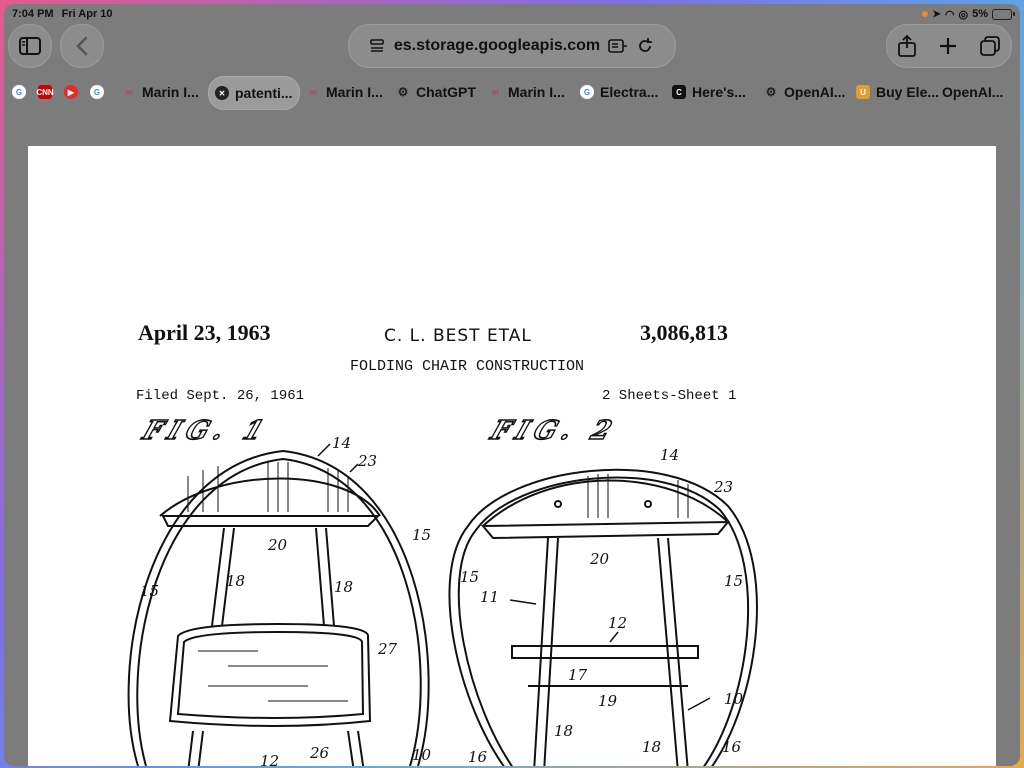 The width and height of the screenshot is (1024, 768). I want to click on c-icon: C, so click(679, 92).